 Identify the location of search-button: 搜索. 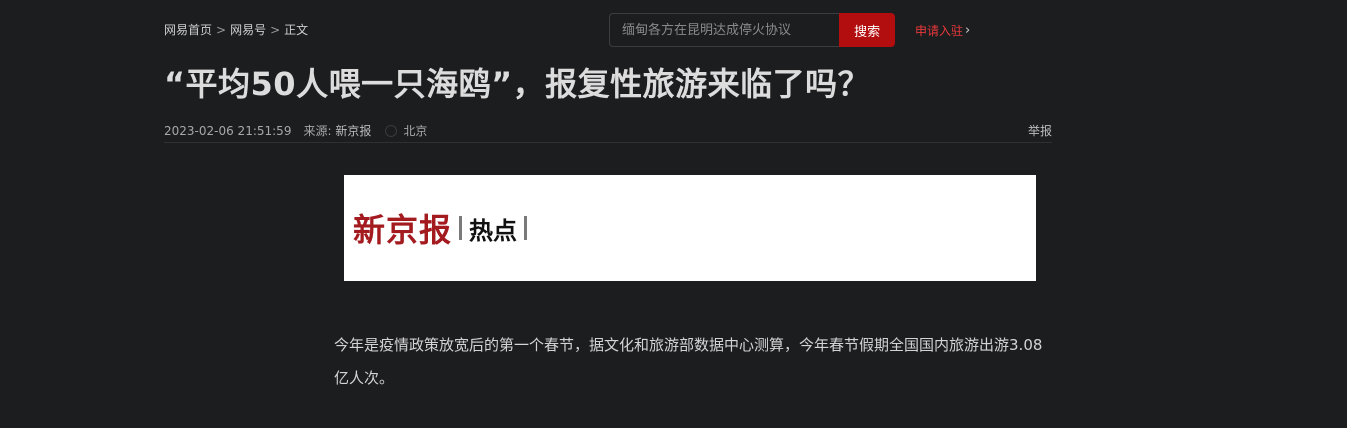
(867, 30).